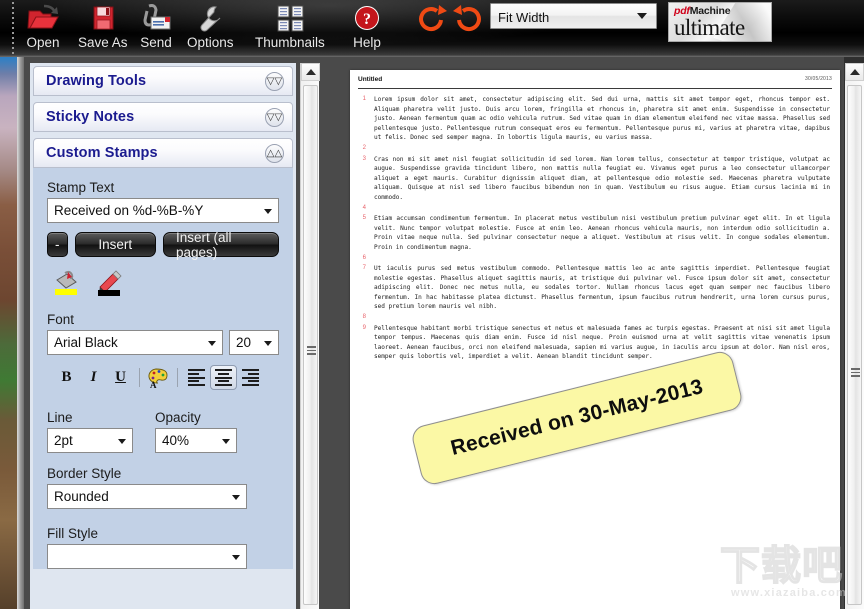 The height and width of the screenshot is (609, 864). I want to click on line-number: 3, so click(364, 158).